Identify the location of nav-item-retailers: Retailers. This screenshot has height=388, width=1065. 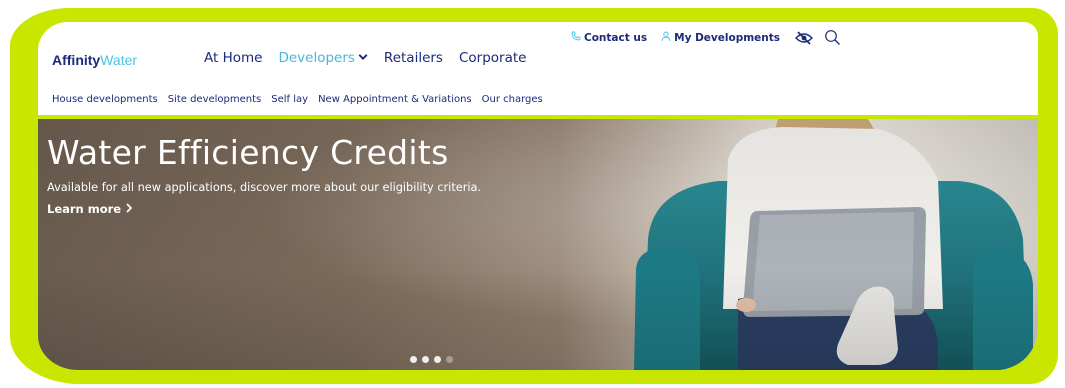
(413, 58).